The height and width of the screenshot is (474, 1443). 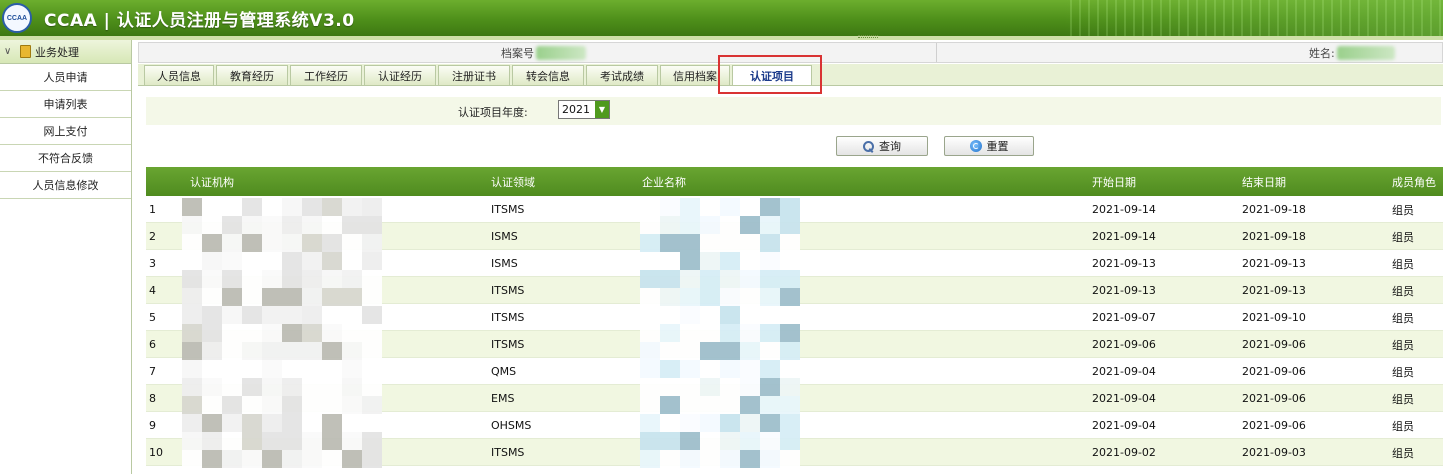 What do you see at coordinates (503, 398) in the screenshot?
I see `cell-field: EMS` at bounding box center [503, 398].